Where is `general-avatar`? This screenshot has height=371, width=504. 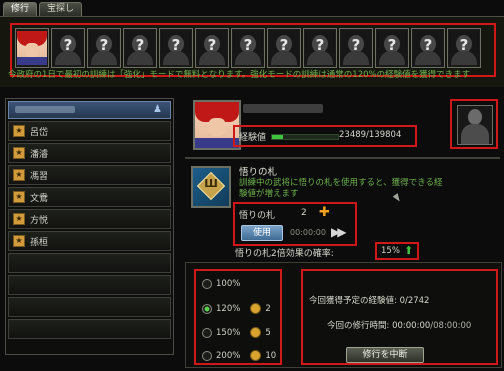 general-avatar is located at coordinates (32, 48).